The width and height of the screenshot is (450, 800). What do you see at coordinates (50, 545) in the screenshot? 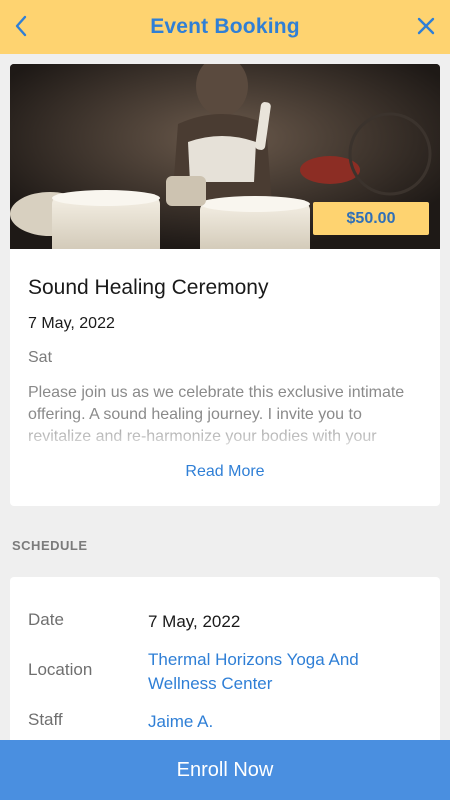
I see `schedule-section-label: SCHEDULE` at bounding box center [50, 545].